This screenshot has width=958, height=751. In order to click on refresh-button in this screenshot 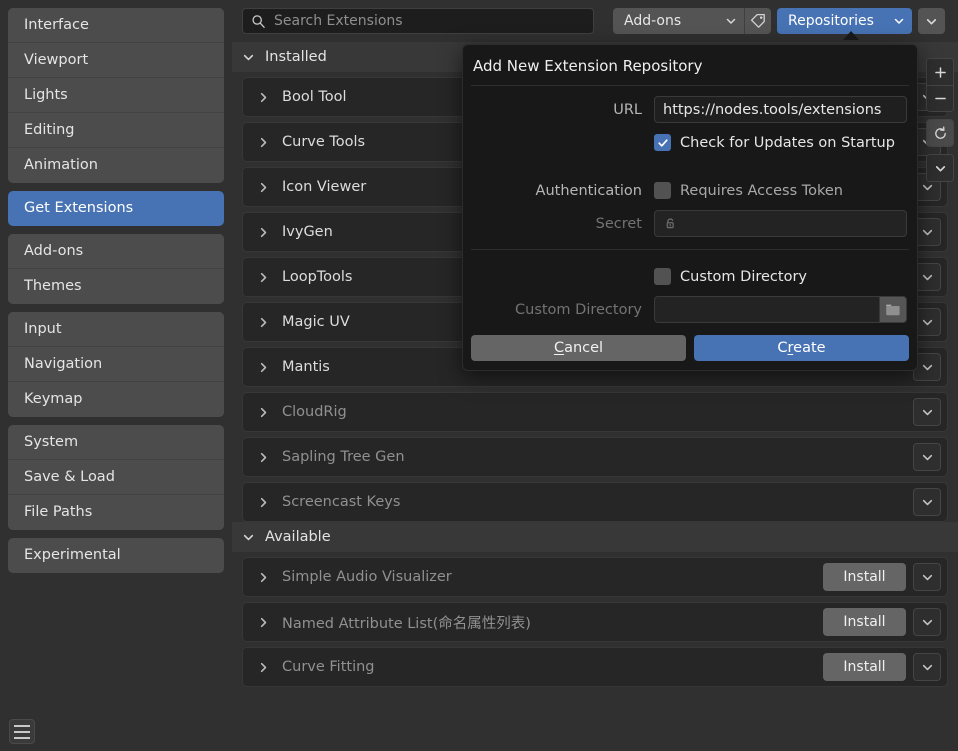, I will do `click(940, 133)`.